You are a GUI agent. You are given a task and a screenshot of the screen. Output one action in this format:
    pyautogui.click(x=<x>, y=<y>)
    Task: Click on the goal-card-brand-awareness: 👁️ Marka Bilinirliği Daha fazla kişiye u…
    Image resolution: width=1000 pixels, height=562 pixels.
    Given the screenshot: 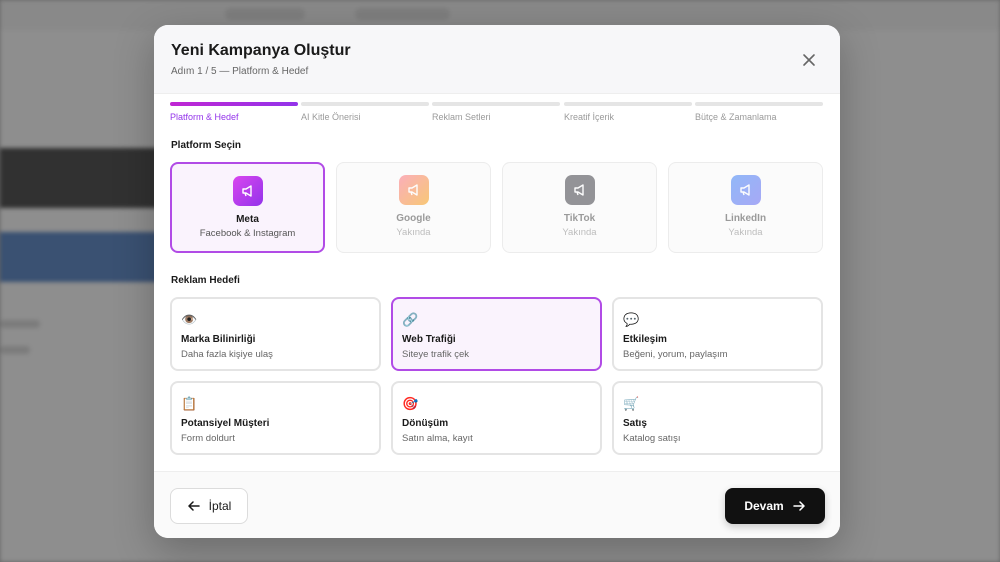 What is the action you would take?
    pyautogui.click(x=275, y=334)
    